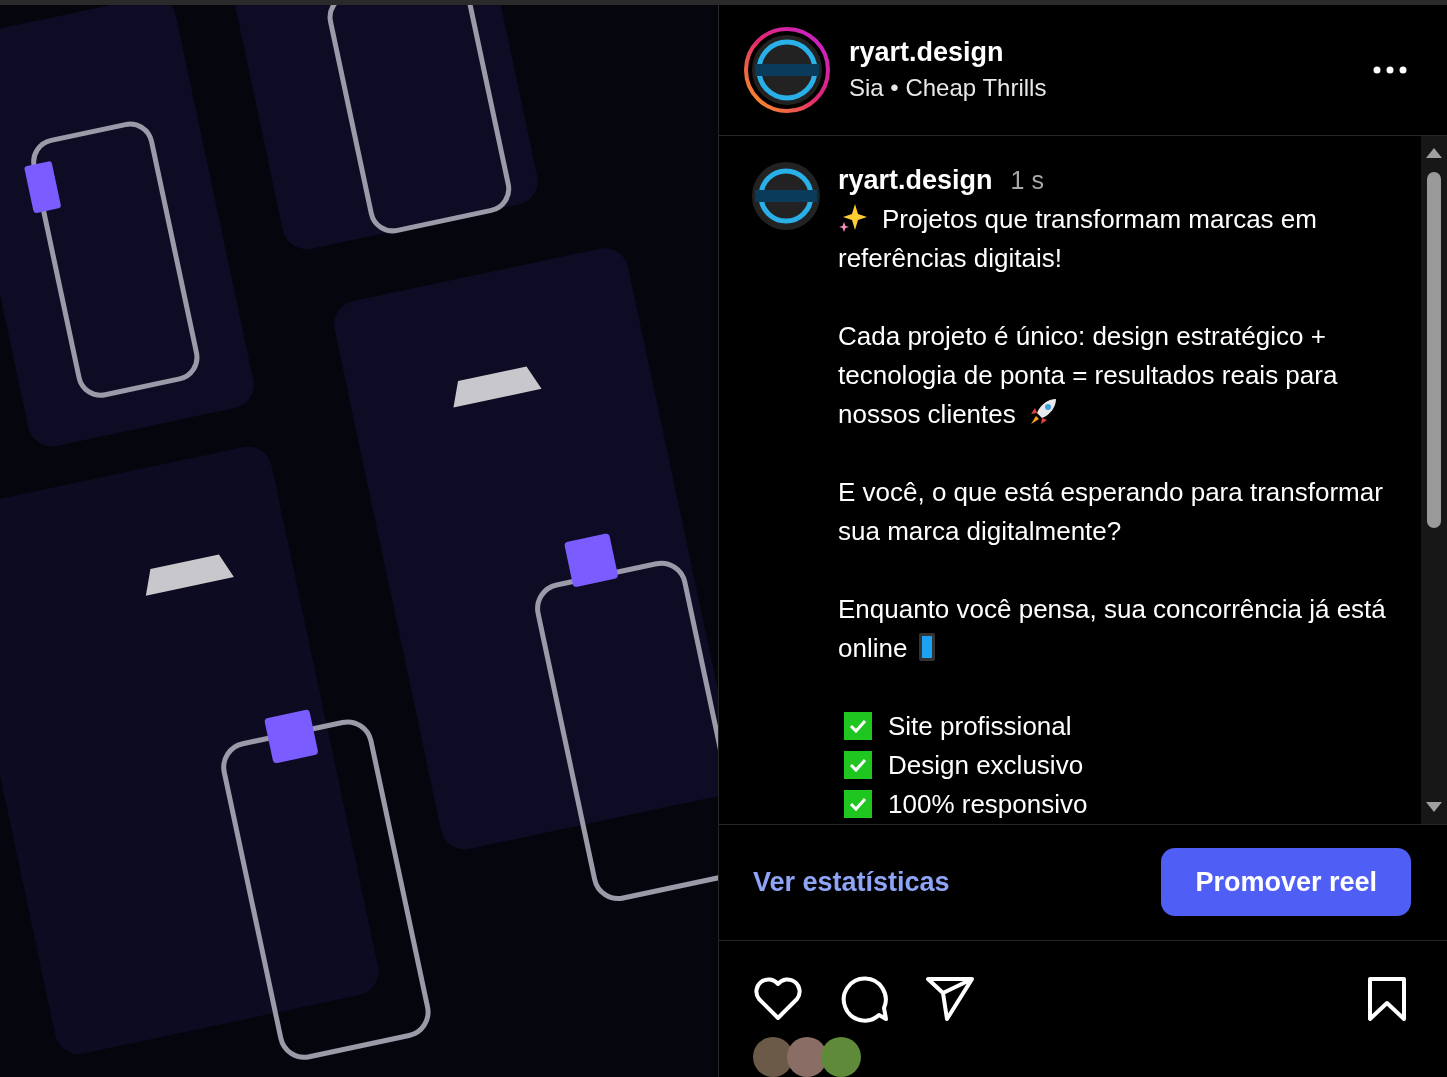 The image size is (1447, 1077). Describe the element at coordinates (986, 765) in the screenshot. I see `checklist-item: Design exclusivo` at that location.